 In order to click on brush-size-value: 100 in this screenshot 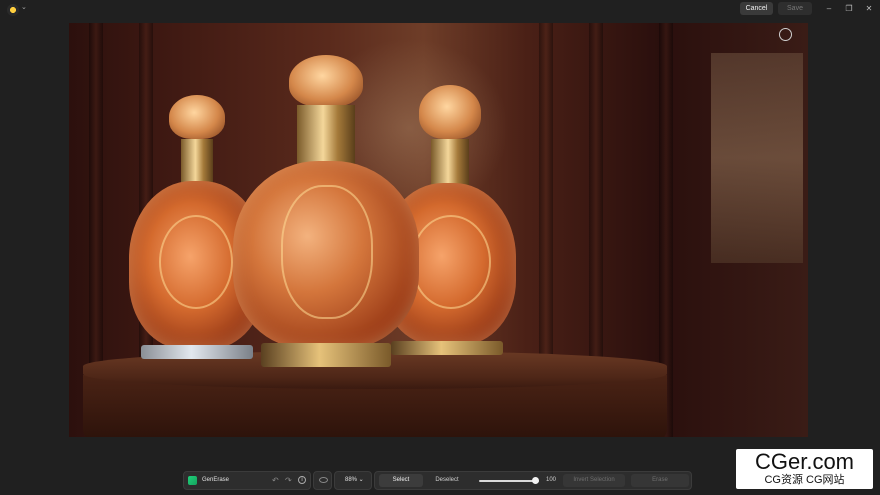, I will do `click(551, 480)`.